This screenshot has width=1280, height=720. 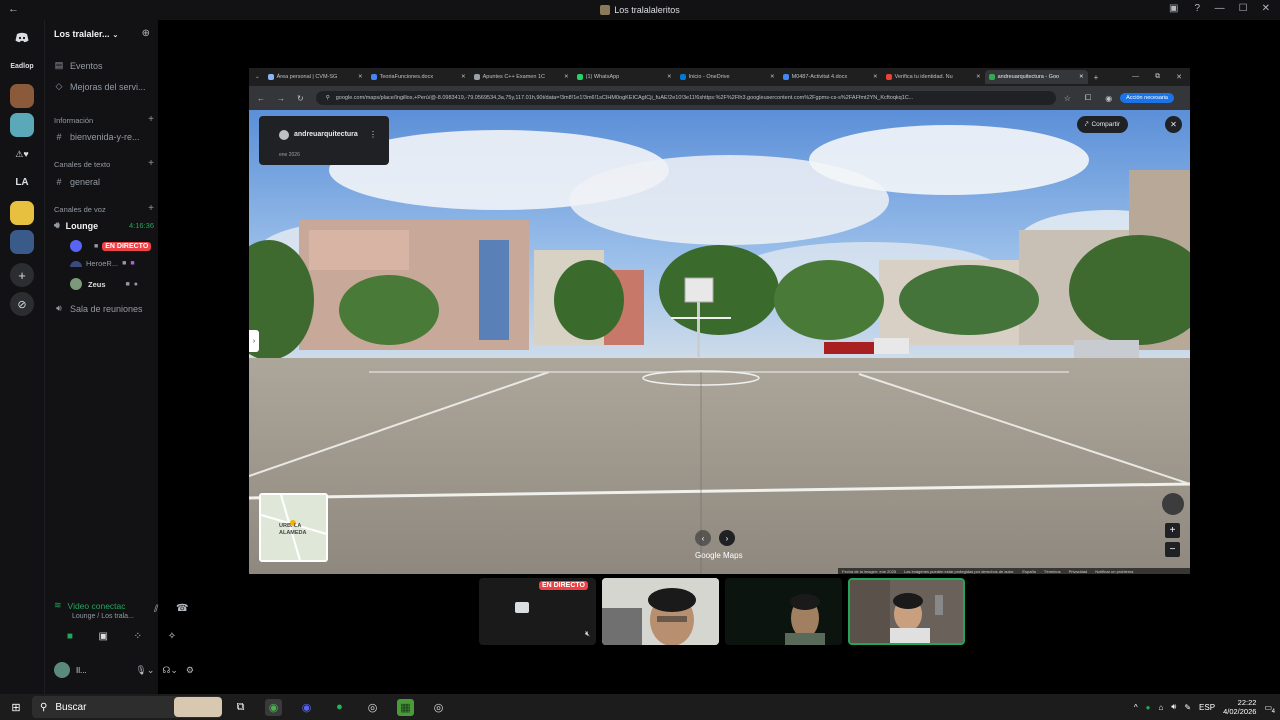 What do you see at coordinates (933, 77) in the screenshot?
I see `browser-tab: Verifica tu identidad. Nu ✕` at bounding box center [933, 77].